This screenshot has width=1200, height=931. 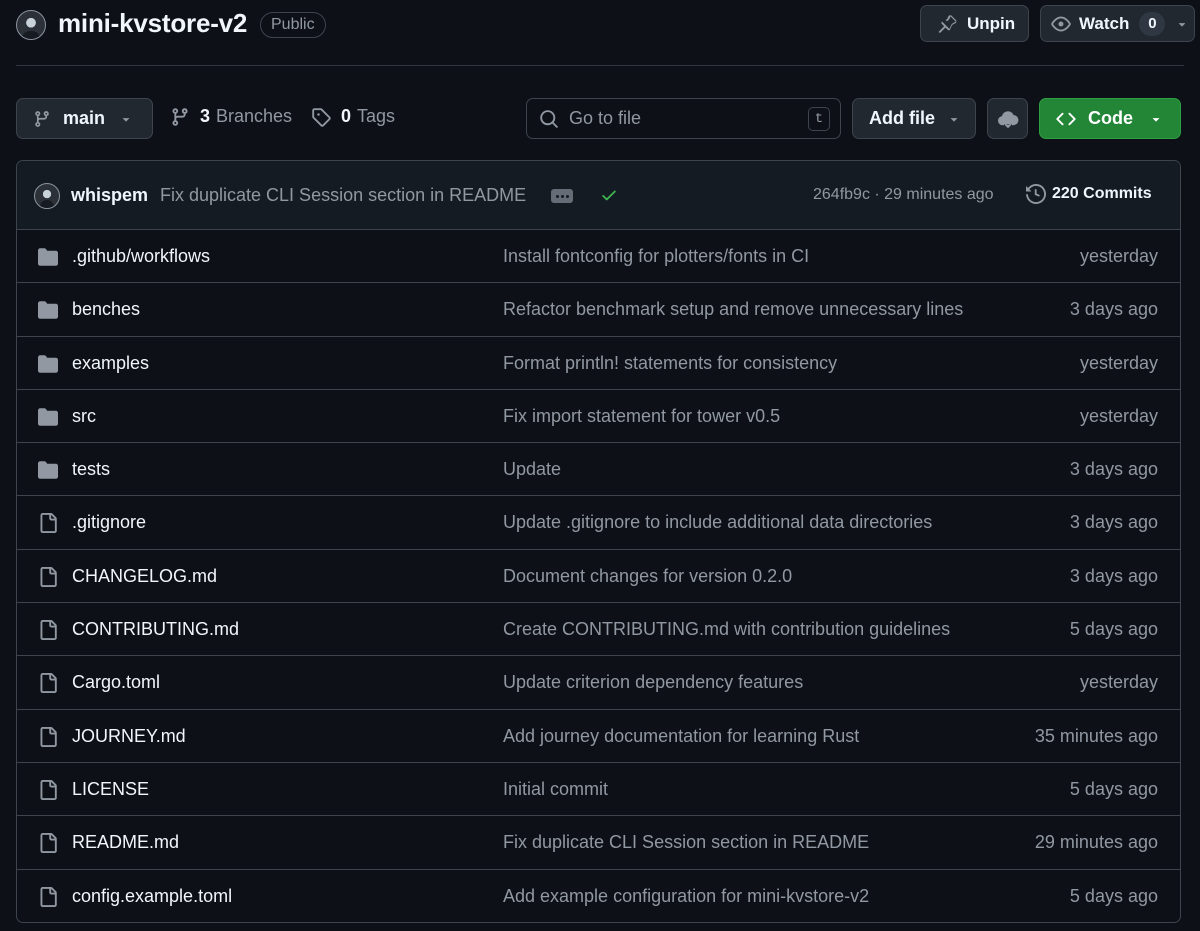 What do you see at coordinates (155, 629) in the screenshot?
I see `file-name-link: CONTRIBUTING.md` at bounding box center [155, 629].